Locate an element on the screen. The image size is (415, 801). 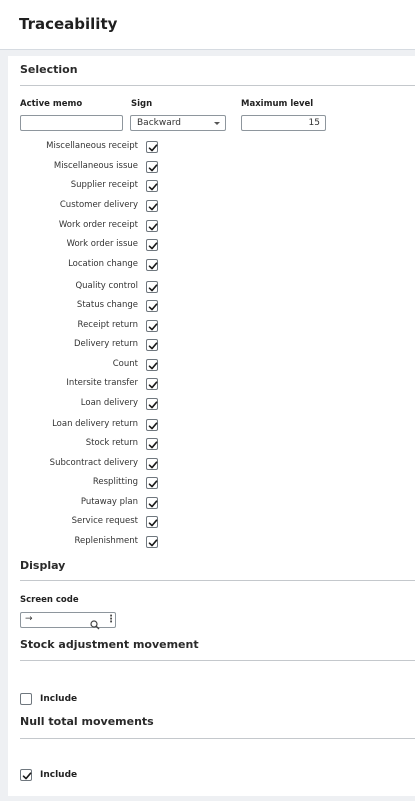
checkbox-row-work-order-issue: Work order issue is located at coordinates (83, 245).